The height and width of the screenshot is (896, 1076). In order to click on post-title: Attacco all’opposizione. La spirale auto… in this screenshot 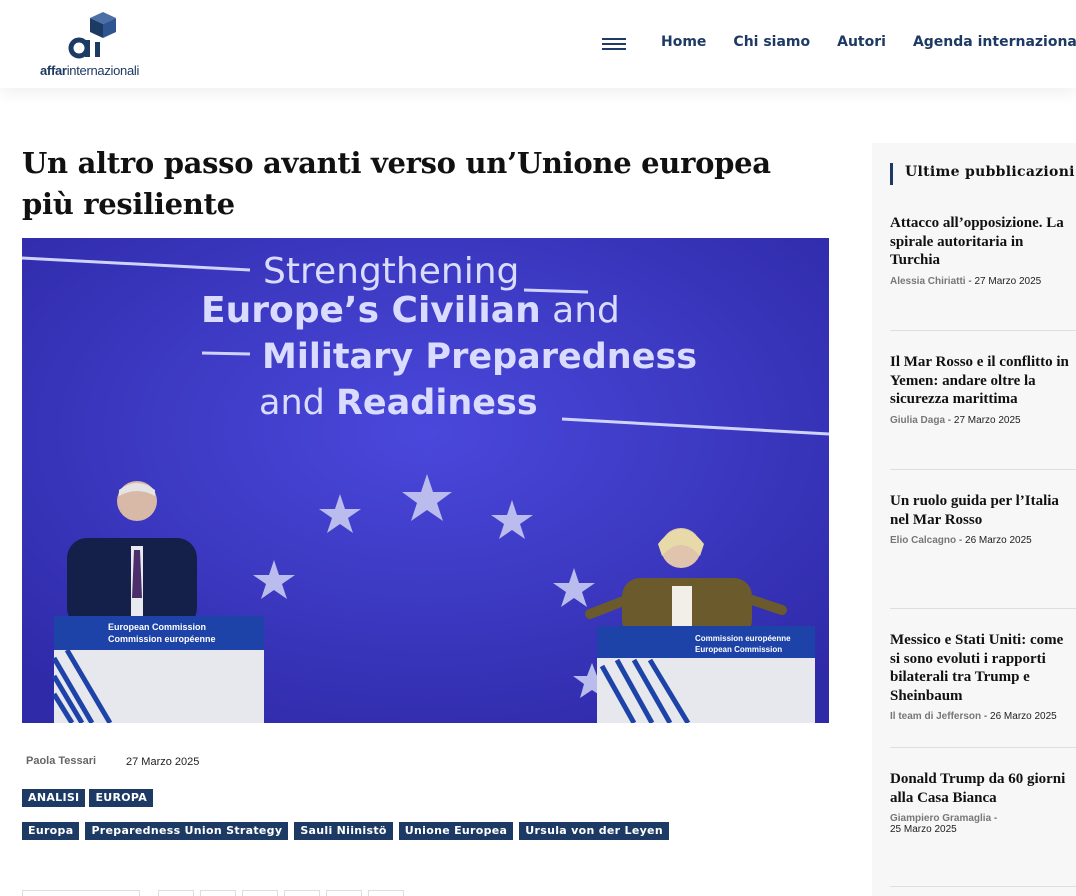, I will do `click(983, 242)`.